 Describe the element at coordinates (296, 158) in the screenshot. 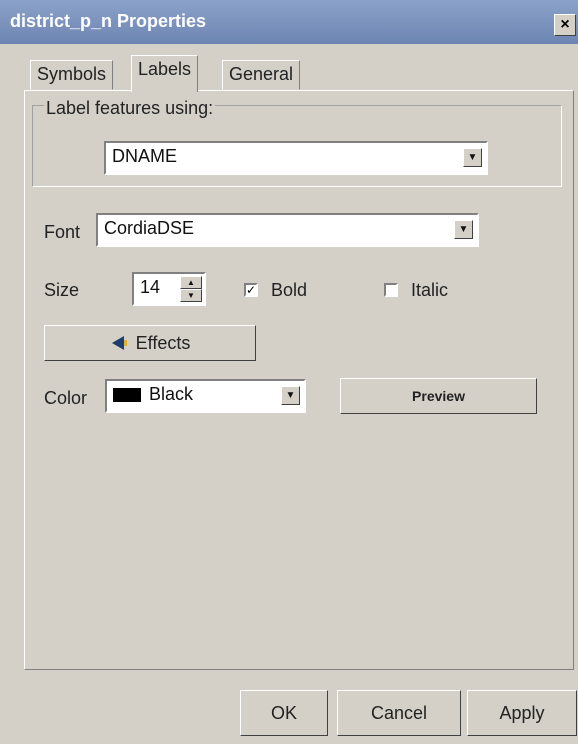

I see `label-field-dropdown: DNAME ▼` at that location.